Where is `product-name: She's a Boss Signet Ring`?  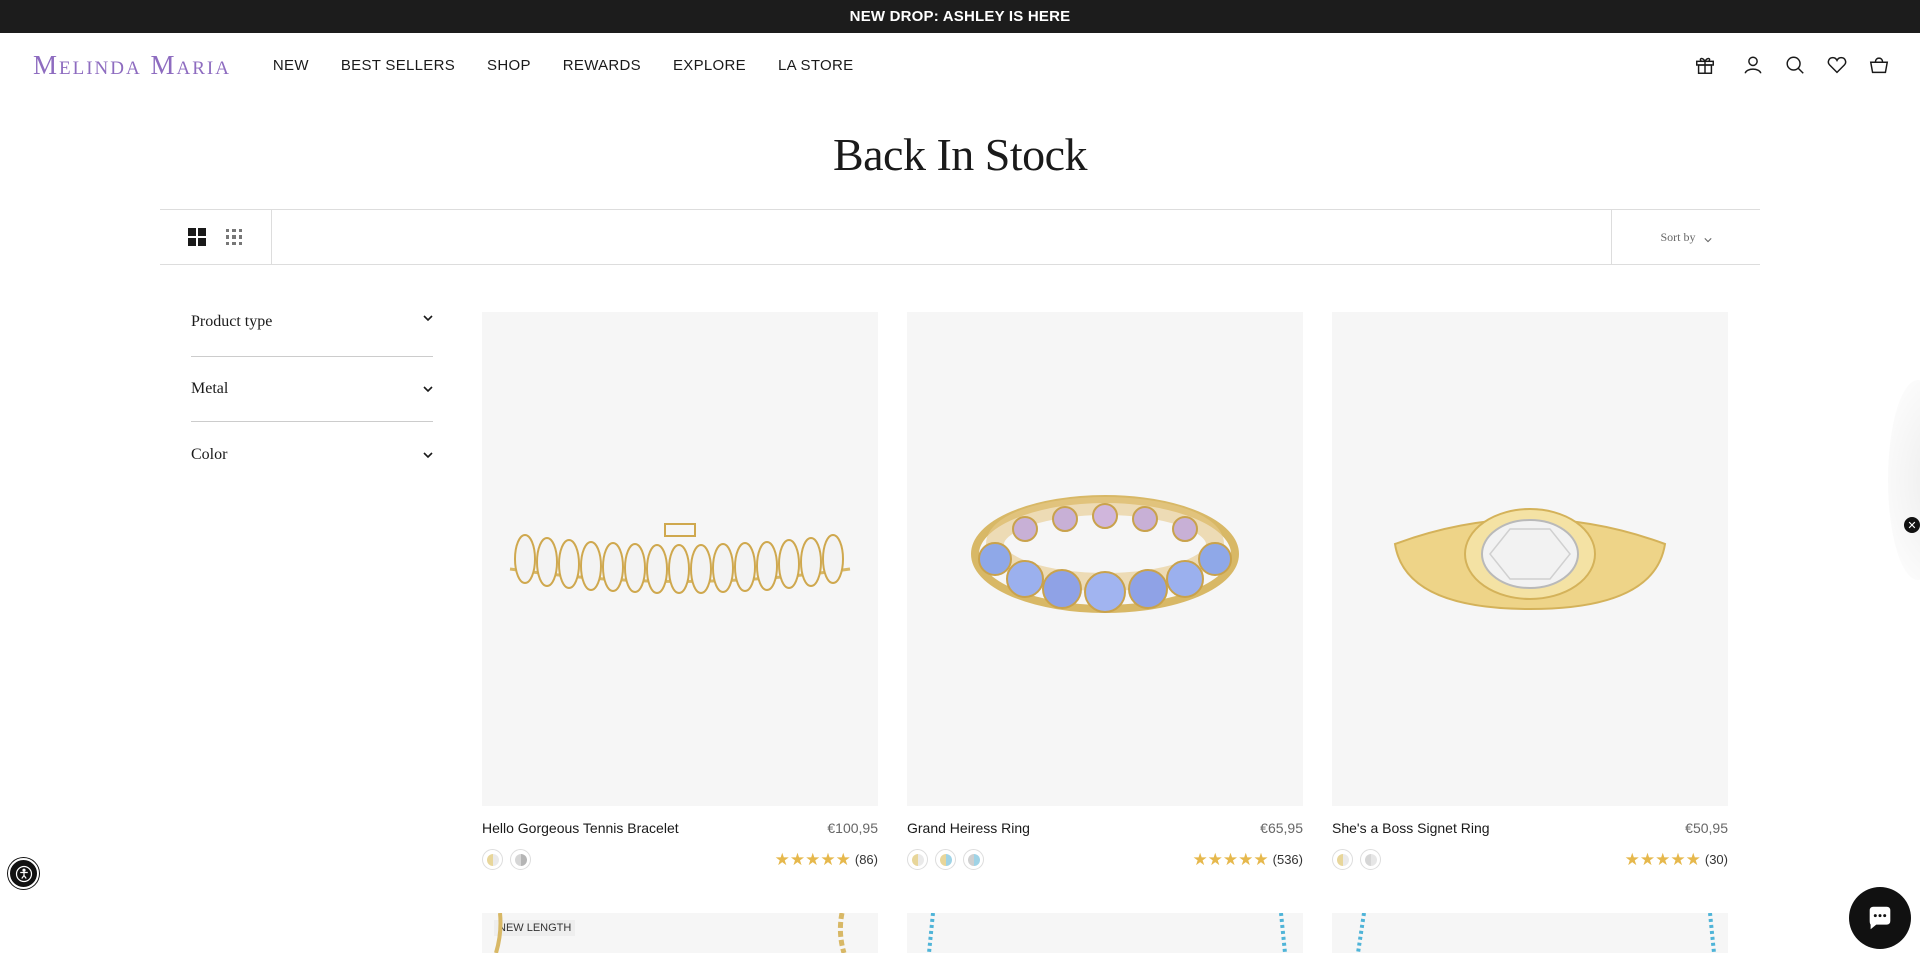
product-name: She's a Boss Signet Ring is located at coordinates (1411, 828).